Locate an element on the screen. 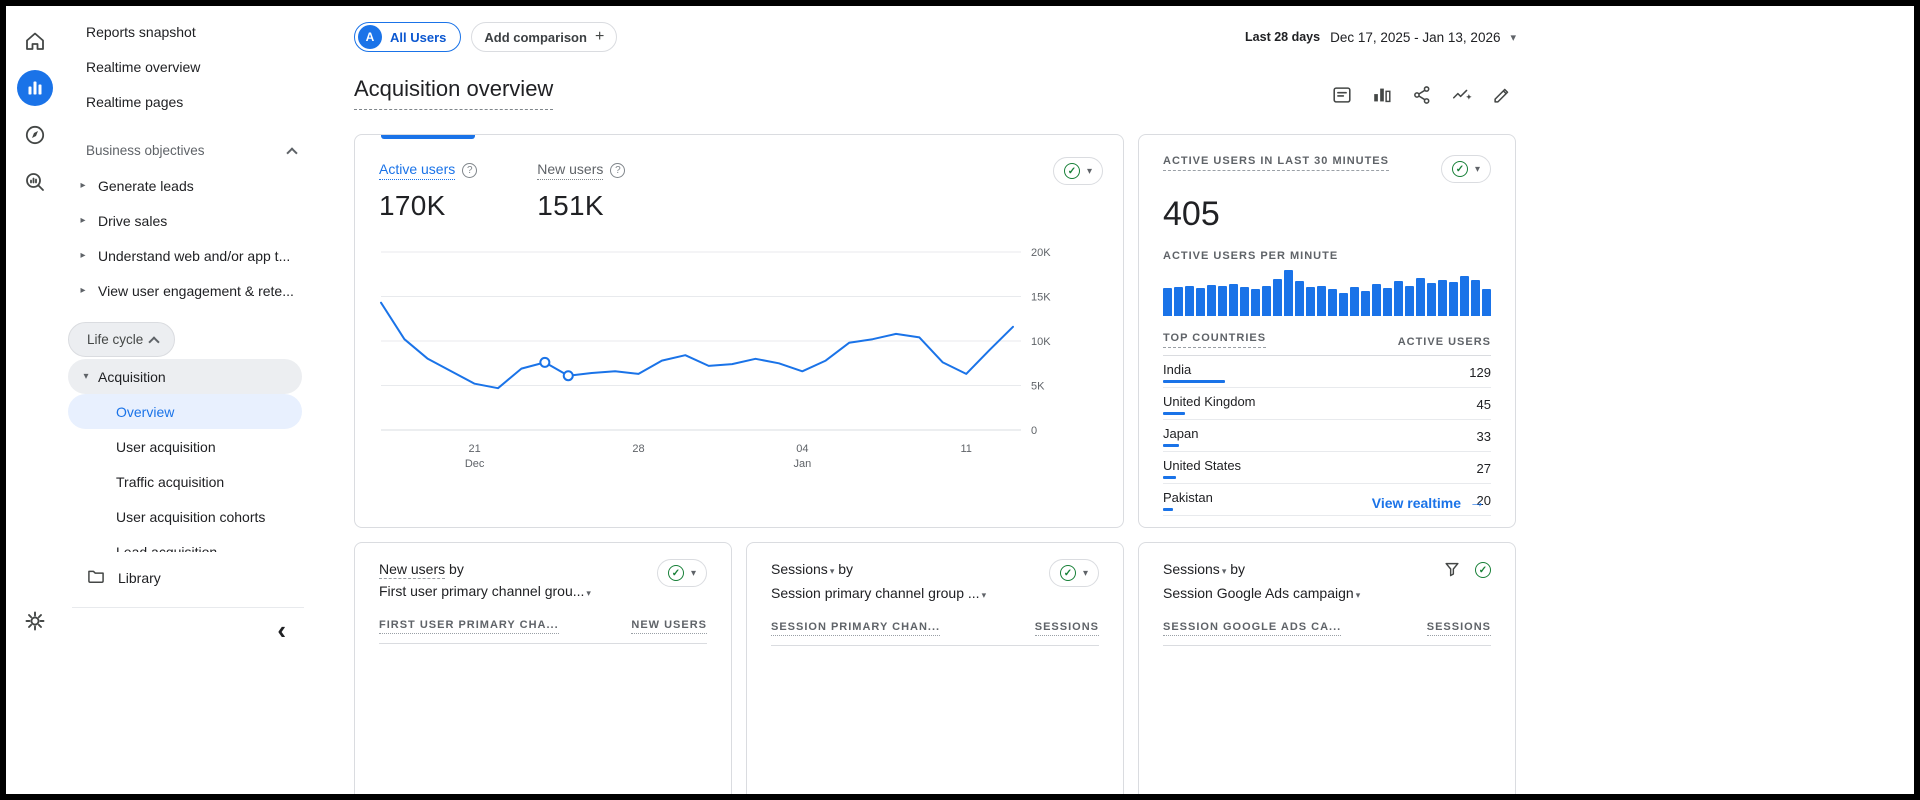 The width and height of the screenshot is (1920, 800). add-comparison-button: Add comparison + is located at coordinates (544, 37).